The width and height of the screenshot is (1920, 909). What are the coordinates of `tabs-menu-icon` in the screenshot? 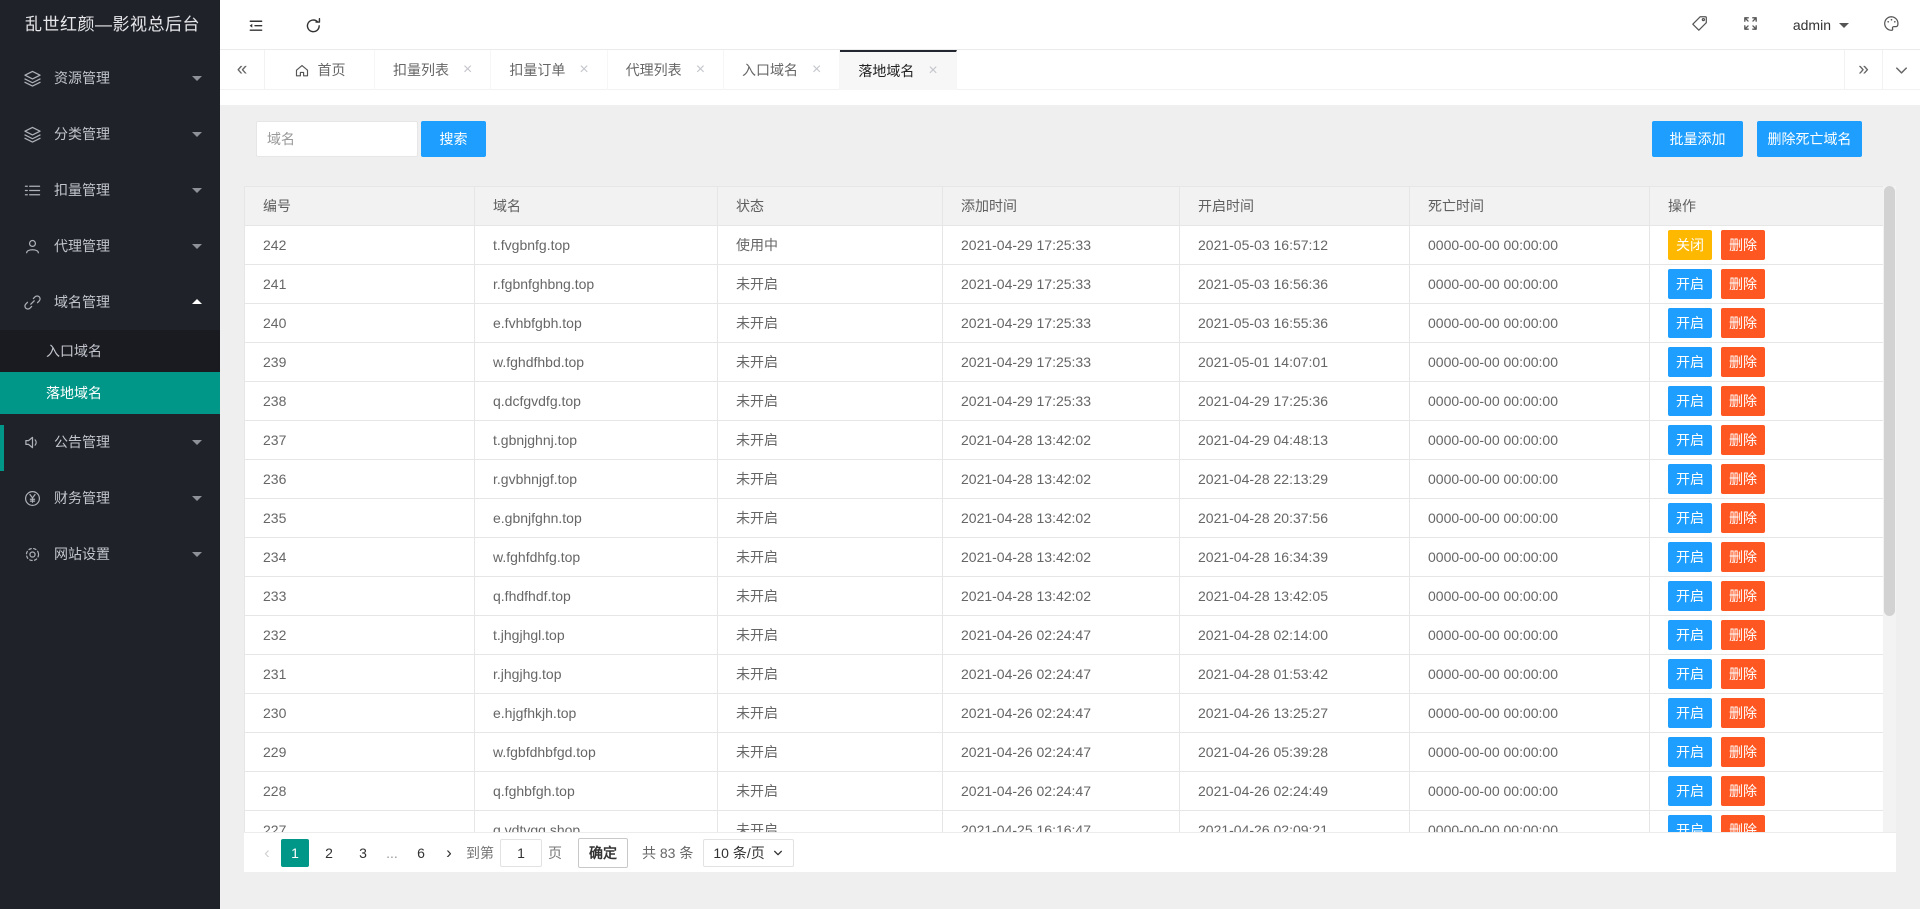 It's located at (1901, 70).